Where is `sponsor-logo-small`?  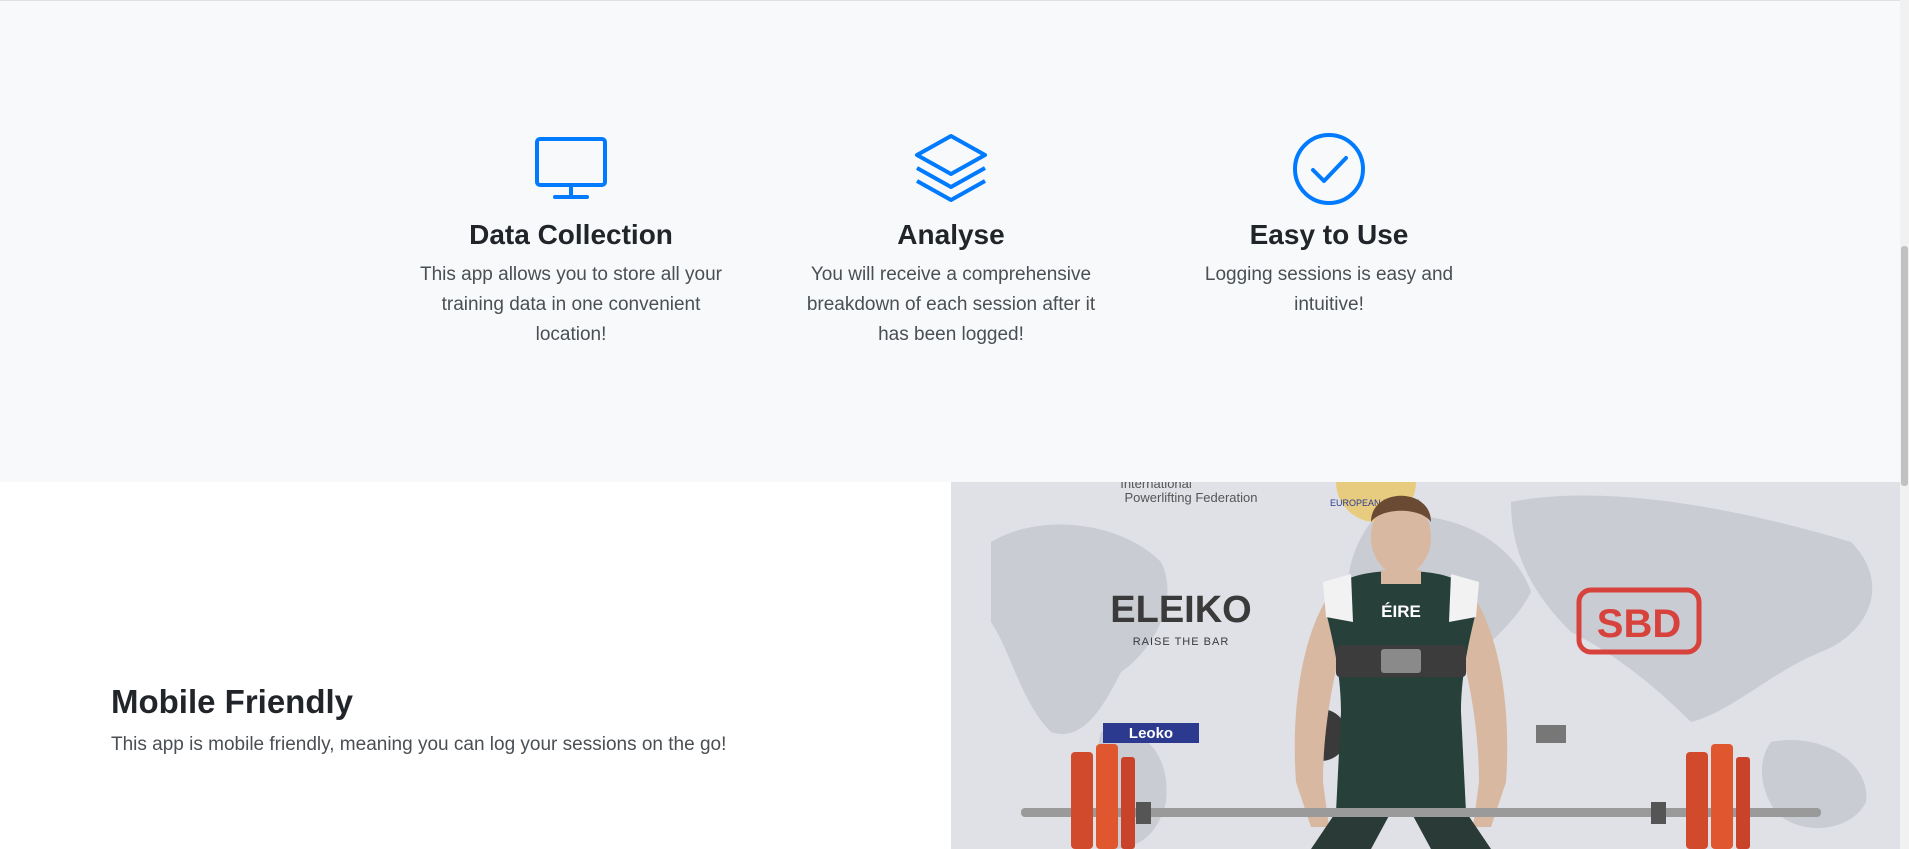
sponsor-logo-small is located at coordinates (1551, 734).